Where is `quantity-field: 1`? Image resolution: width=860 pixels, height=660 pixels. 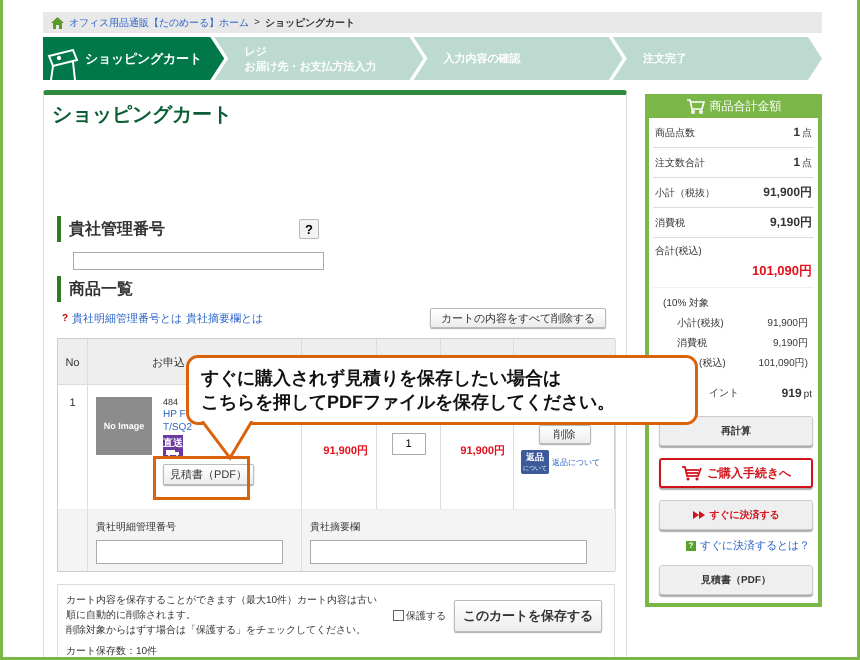
quantity-field: 1 is located at coordinates (409, 444).